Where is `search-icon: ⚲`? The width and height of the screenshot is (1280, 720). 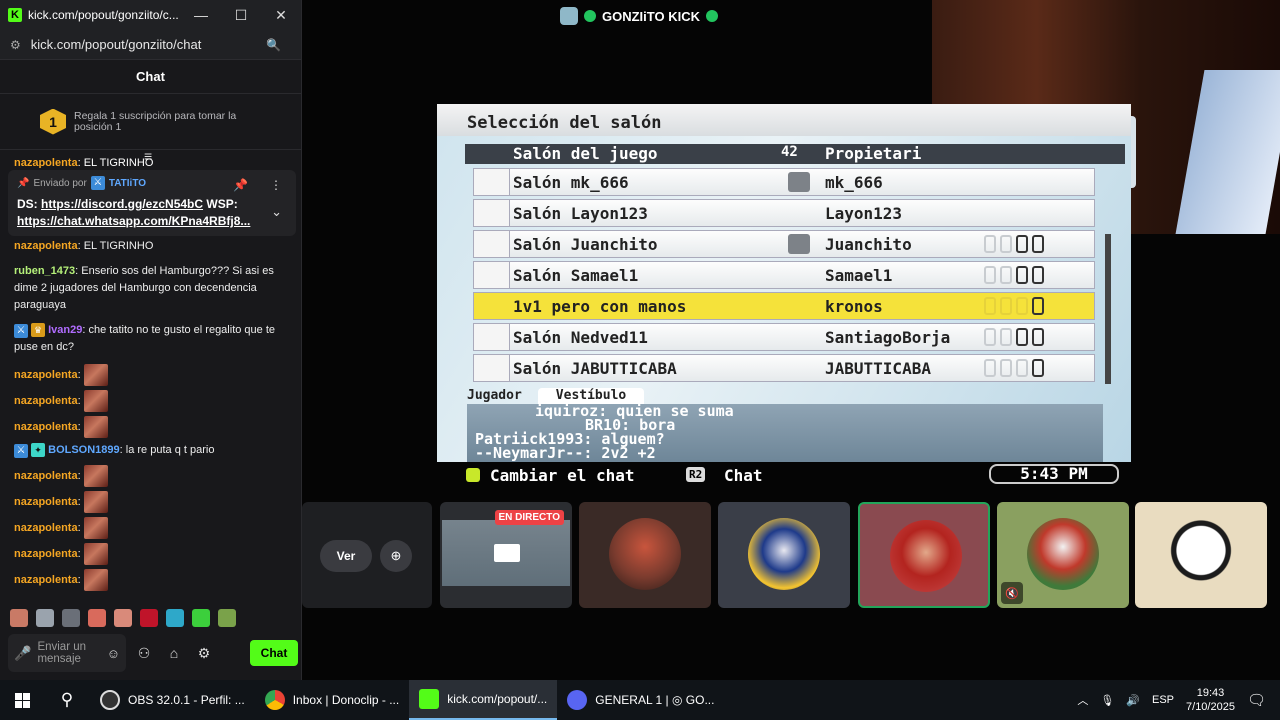
search-icon: ⚲ is located at coordinates (67, 700).